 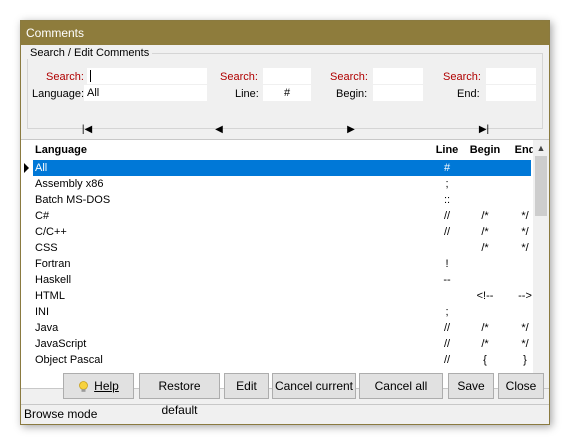 What do you see at coordinates (541, 148) in the screenshot?
I see `chevron-up-icon: ▲` at bounding box center [541, 148].